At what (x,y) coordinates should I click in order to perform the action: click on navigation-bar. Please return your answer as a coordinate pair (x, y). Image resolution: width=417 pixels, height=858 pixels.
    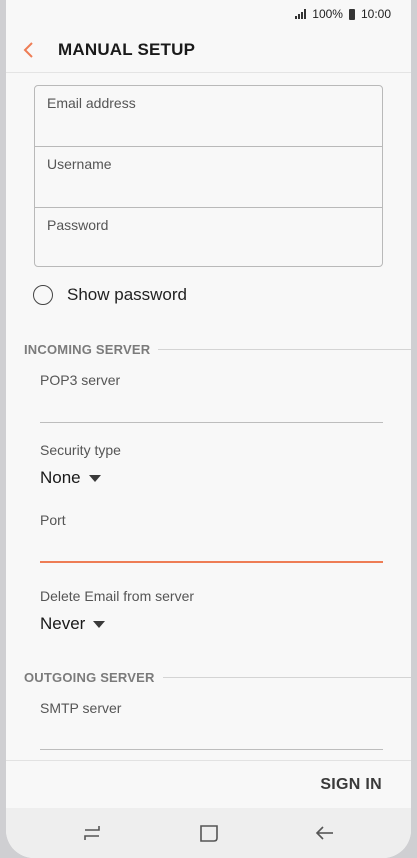
    Looking at the image, I should click on (208, 833).